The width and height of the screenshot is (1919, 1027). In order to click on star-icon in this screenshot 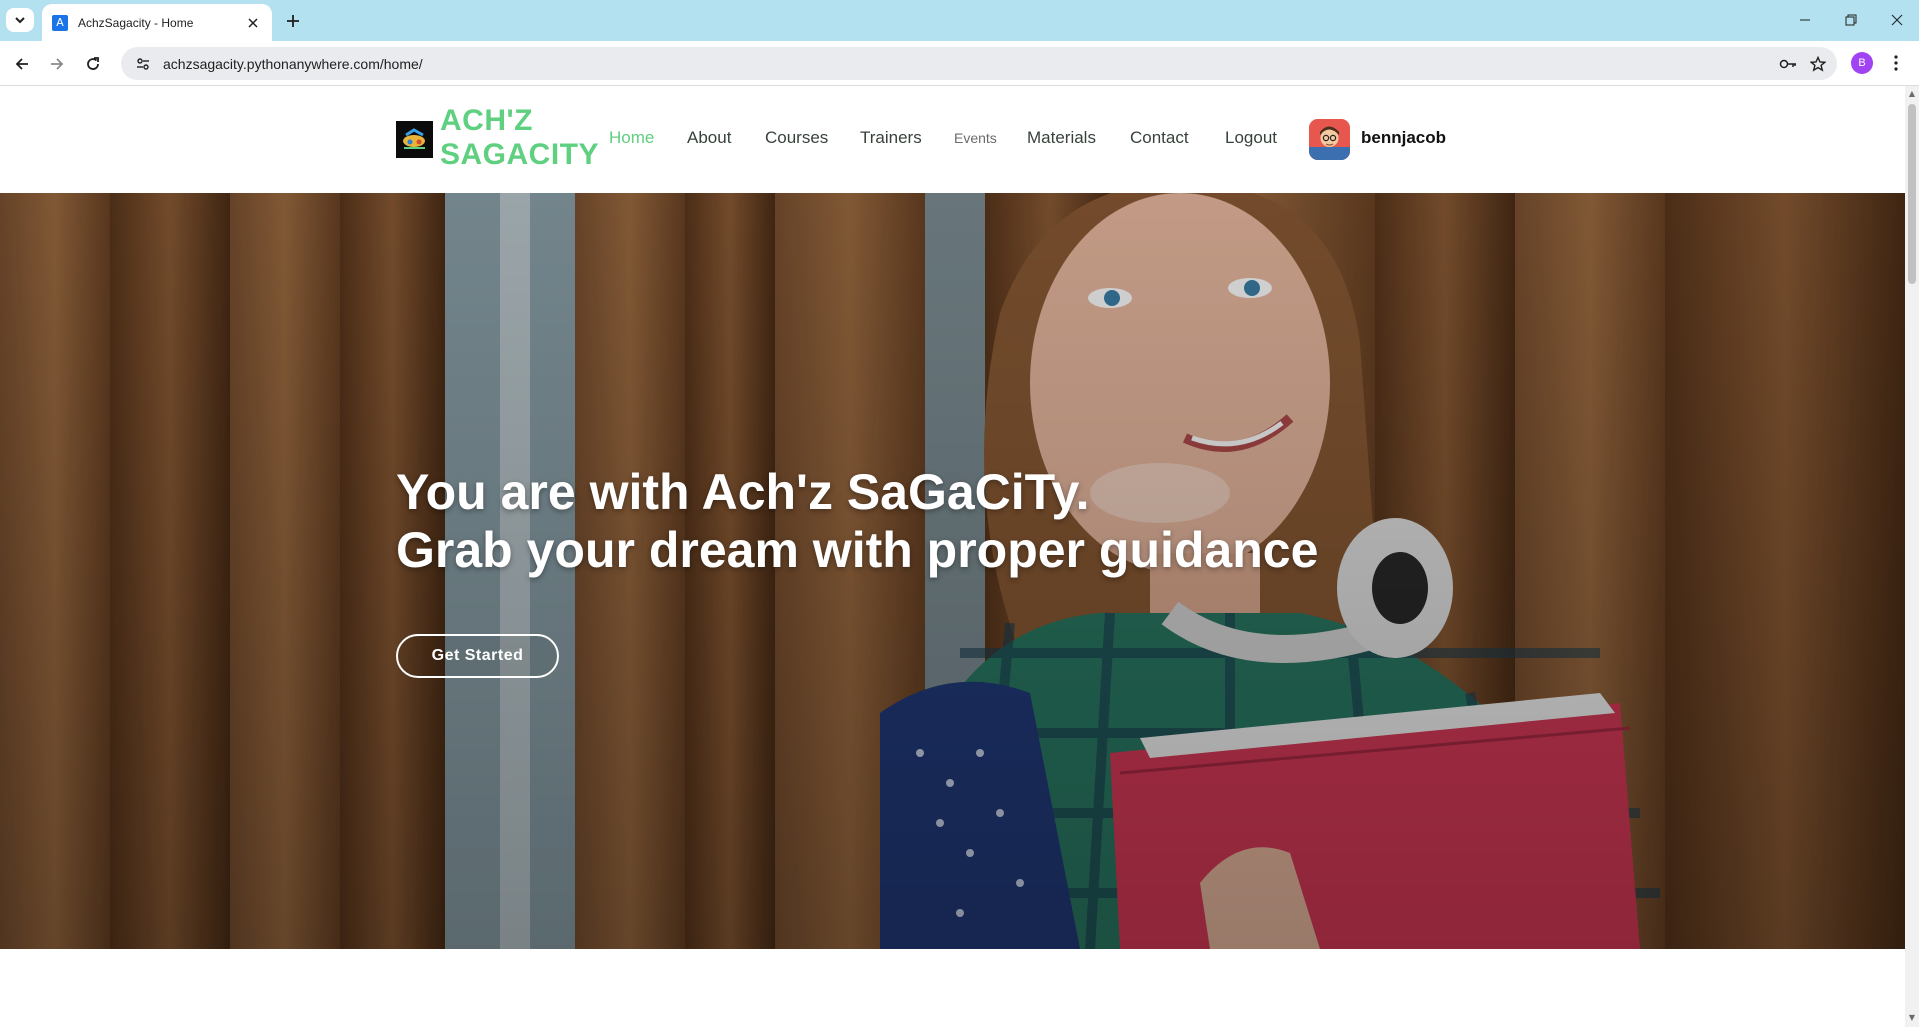, I will do `click(1818, 63)`.